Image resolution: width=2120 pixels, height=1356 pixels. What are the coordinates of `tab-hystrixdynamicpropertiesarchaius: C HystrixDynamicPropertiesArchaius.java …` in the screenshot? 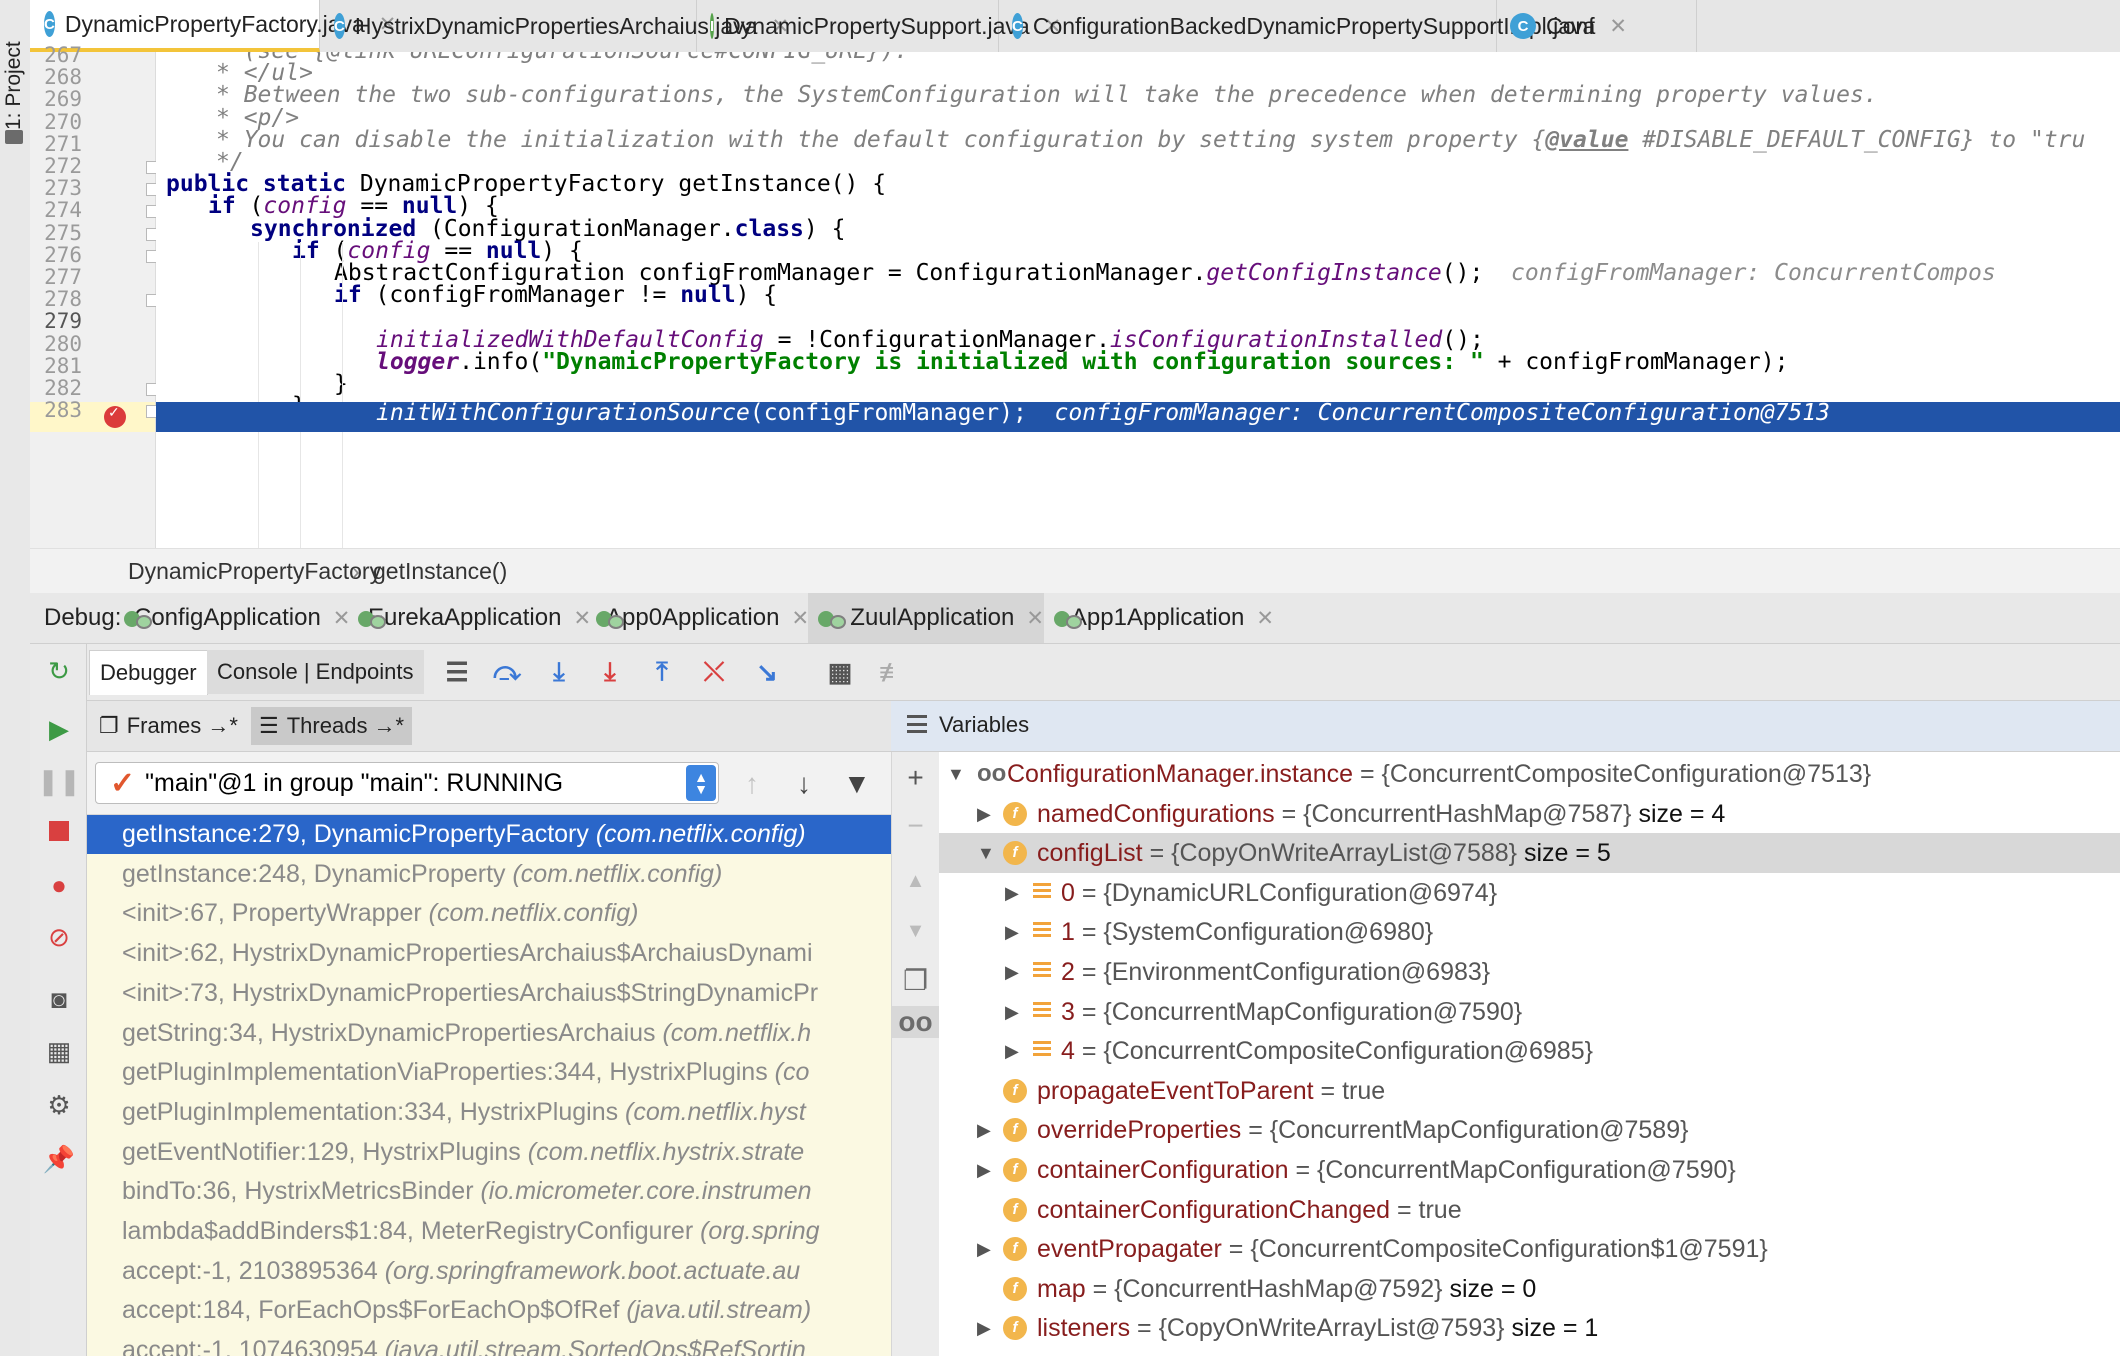 It's located at (554, 26).